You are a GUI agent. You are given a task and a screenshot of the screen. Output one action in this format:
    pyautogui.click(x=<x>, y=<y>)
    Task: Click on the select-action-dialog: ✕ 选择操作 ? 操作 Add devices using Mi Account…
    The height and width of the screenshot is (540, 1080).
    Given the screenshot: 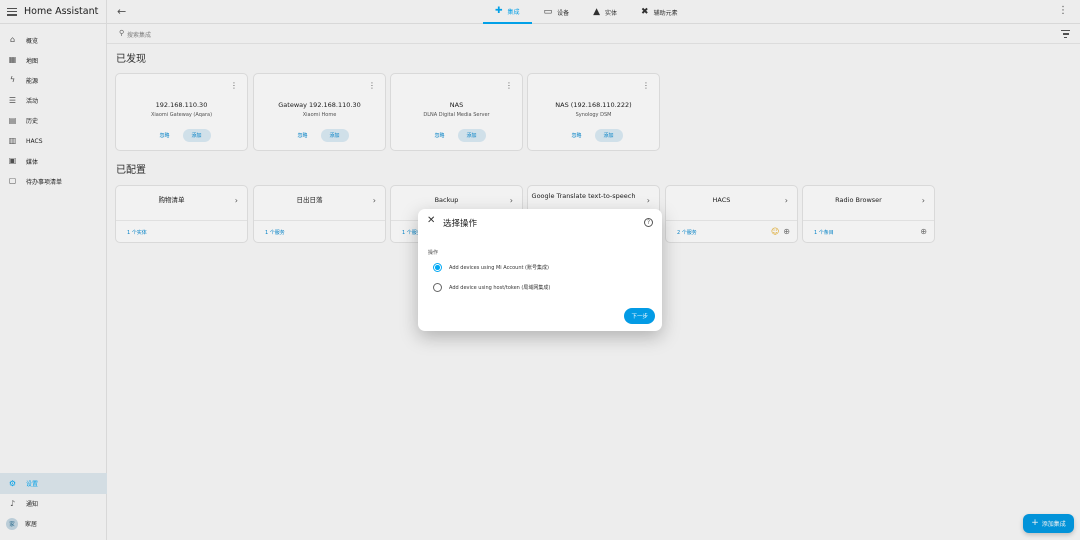 What is the action you would take?
    pyautogui.click(x=540, y=270)
    